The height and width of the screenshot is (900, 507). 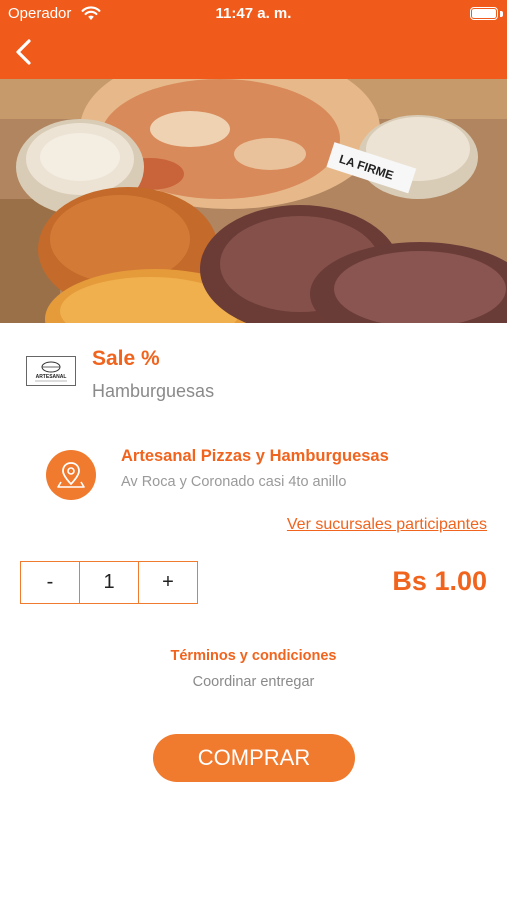 I want to click on store-location-icon, so click(x=71, y=475).